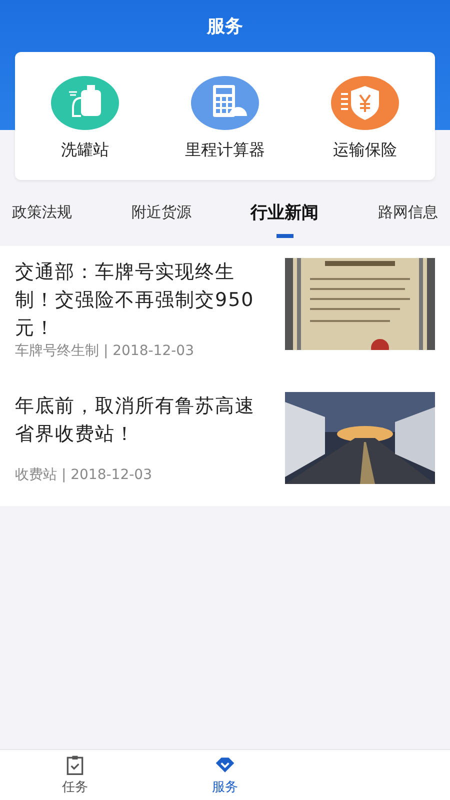  I want to click on category-tab: 附近货源, so click(161, 215).